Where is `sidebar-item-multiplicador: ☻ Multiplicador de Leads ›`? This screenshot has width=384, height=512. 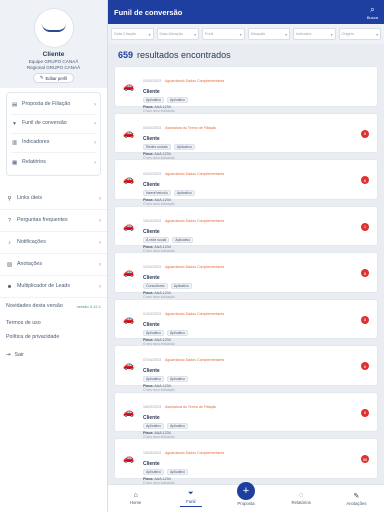 sidebar-item-multiplicador: ☻ Multiplicador de Leads › is located at coordinates (53, 287).